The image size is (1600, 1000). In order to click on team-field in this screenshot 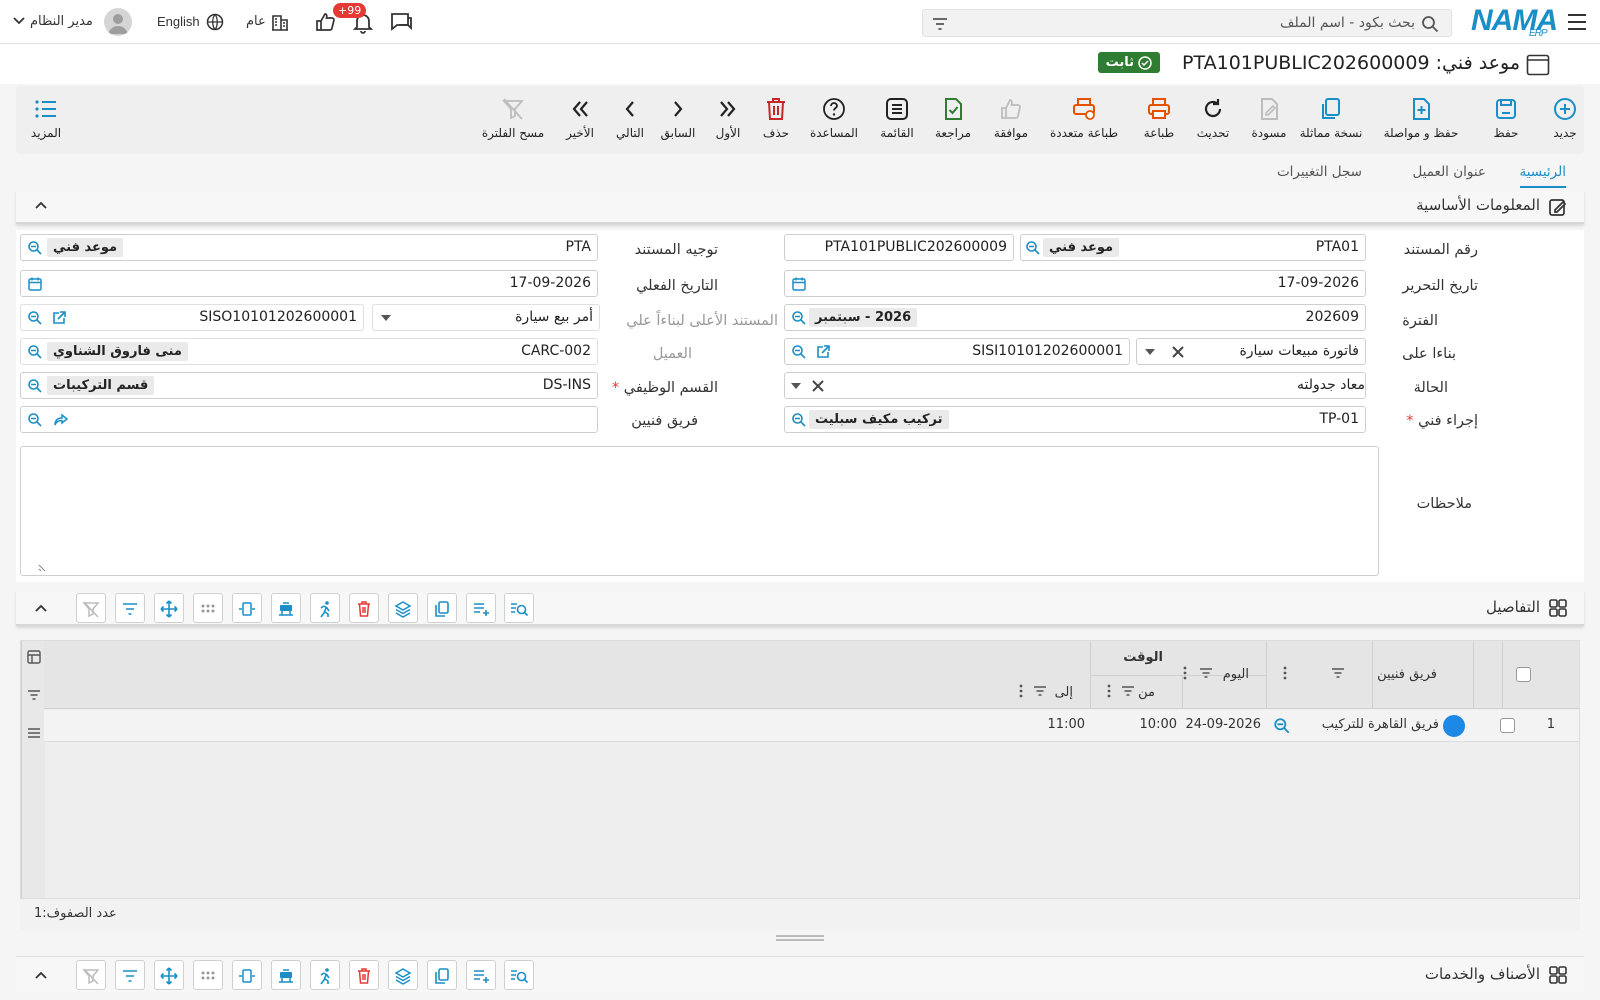, I will do `click(309, 419)`.